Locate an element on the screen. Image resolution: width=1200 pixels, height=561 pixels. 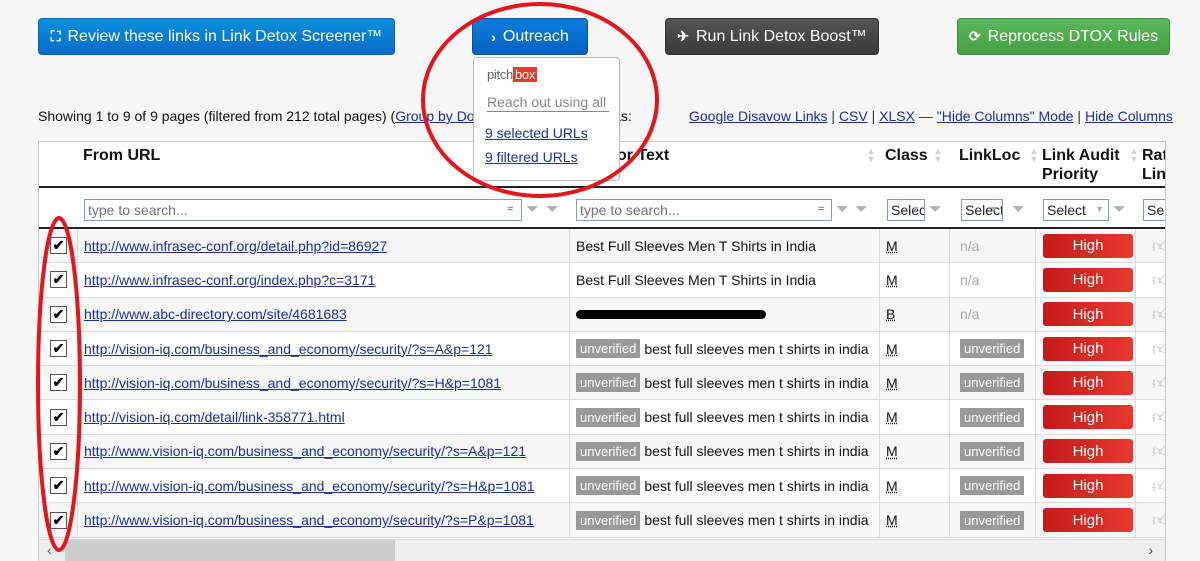
class-select: Select▼ is located at coordinates (906, 210).